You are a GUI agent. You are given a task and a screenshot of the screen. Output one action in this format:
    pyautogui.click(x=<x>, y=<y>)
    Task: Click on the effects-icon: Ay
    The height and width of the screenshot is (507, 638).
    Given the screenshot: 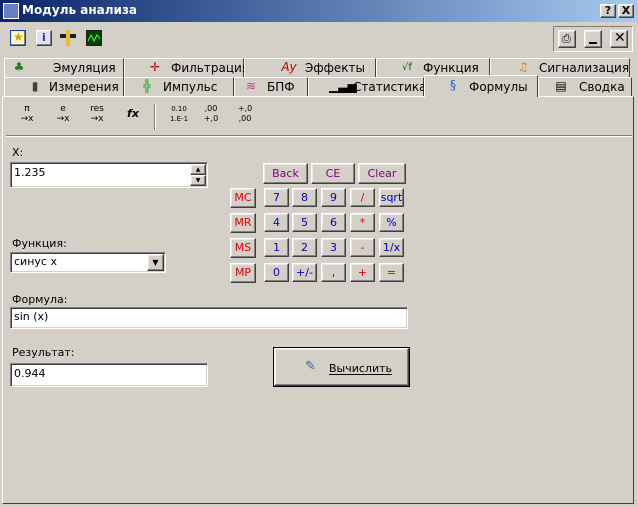 What is the action you would take?
    pyautogui.click(x=289, y=67)
    